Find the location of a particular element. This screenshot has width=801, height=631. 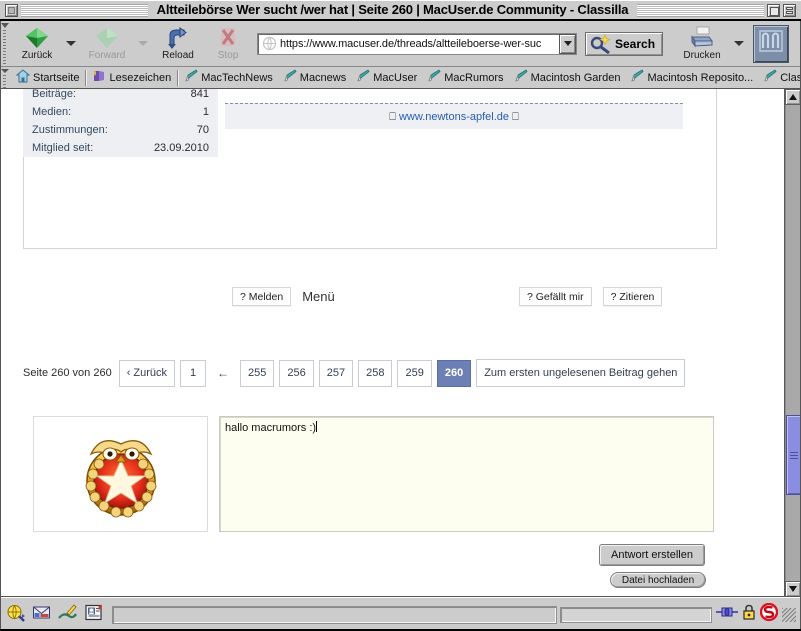

page-button-259: 259 is located at coordinates (414, 373).